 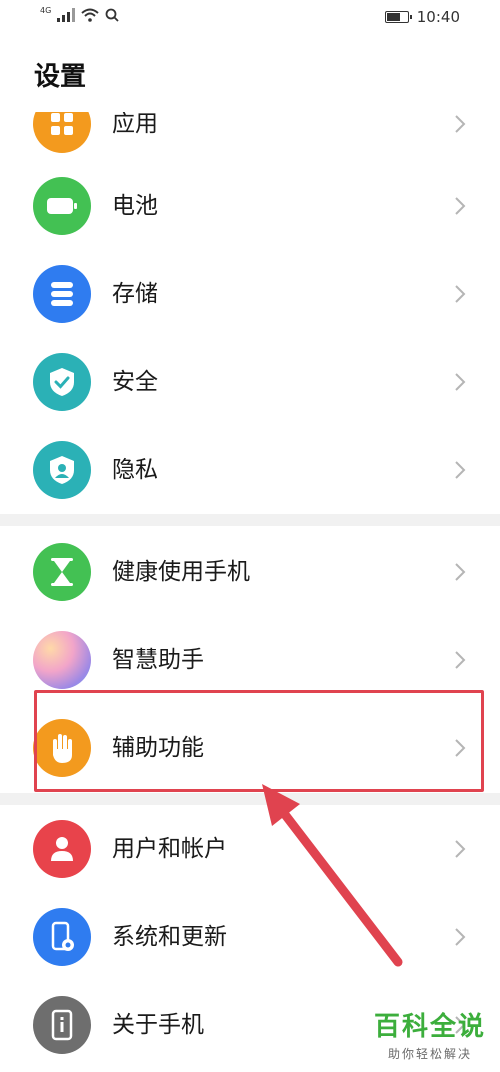 I want to click on watermark: 百科全说 助你轻松解决, so click(x=430, y=1034).